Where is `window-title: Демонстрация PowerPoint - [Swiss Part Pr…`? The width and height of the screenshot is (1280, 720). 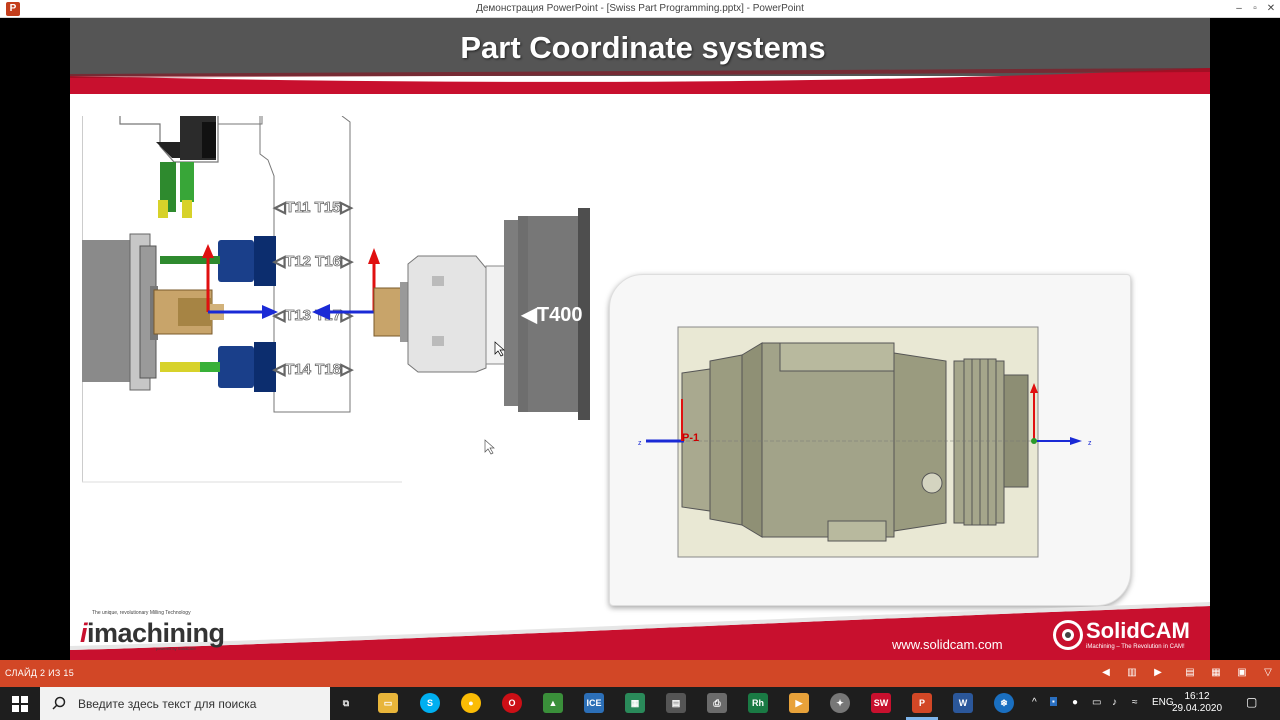
window-title: Демонстрация PowerPoint - [Swiss Part Pr… is located at coordinates (640, 8).